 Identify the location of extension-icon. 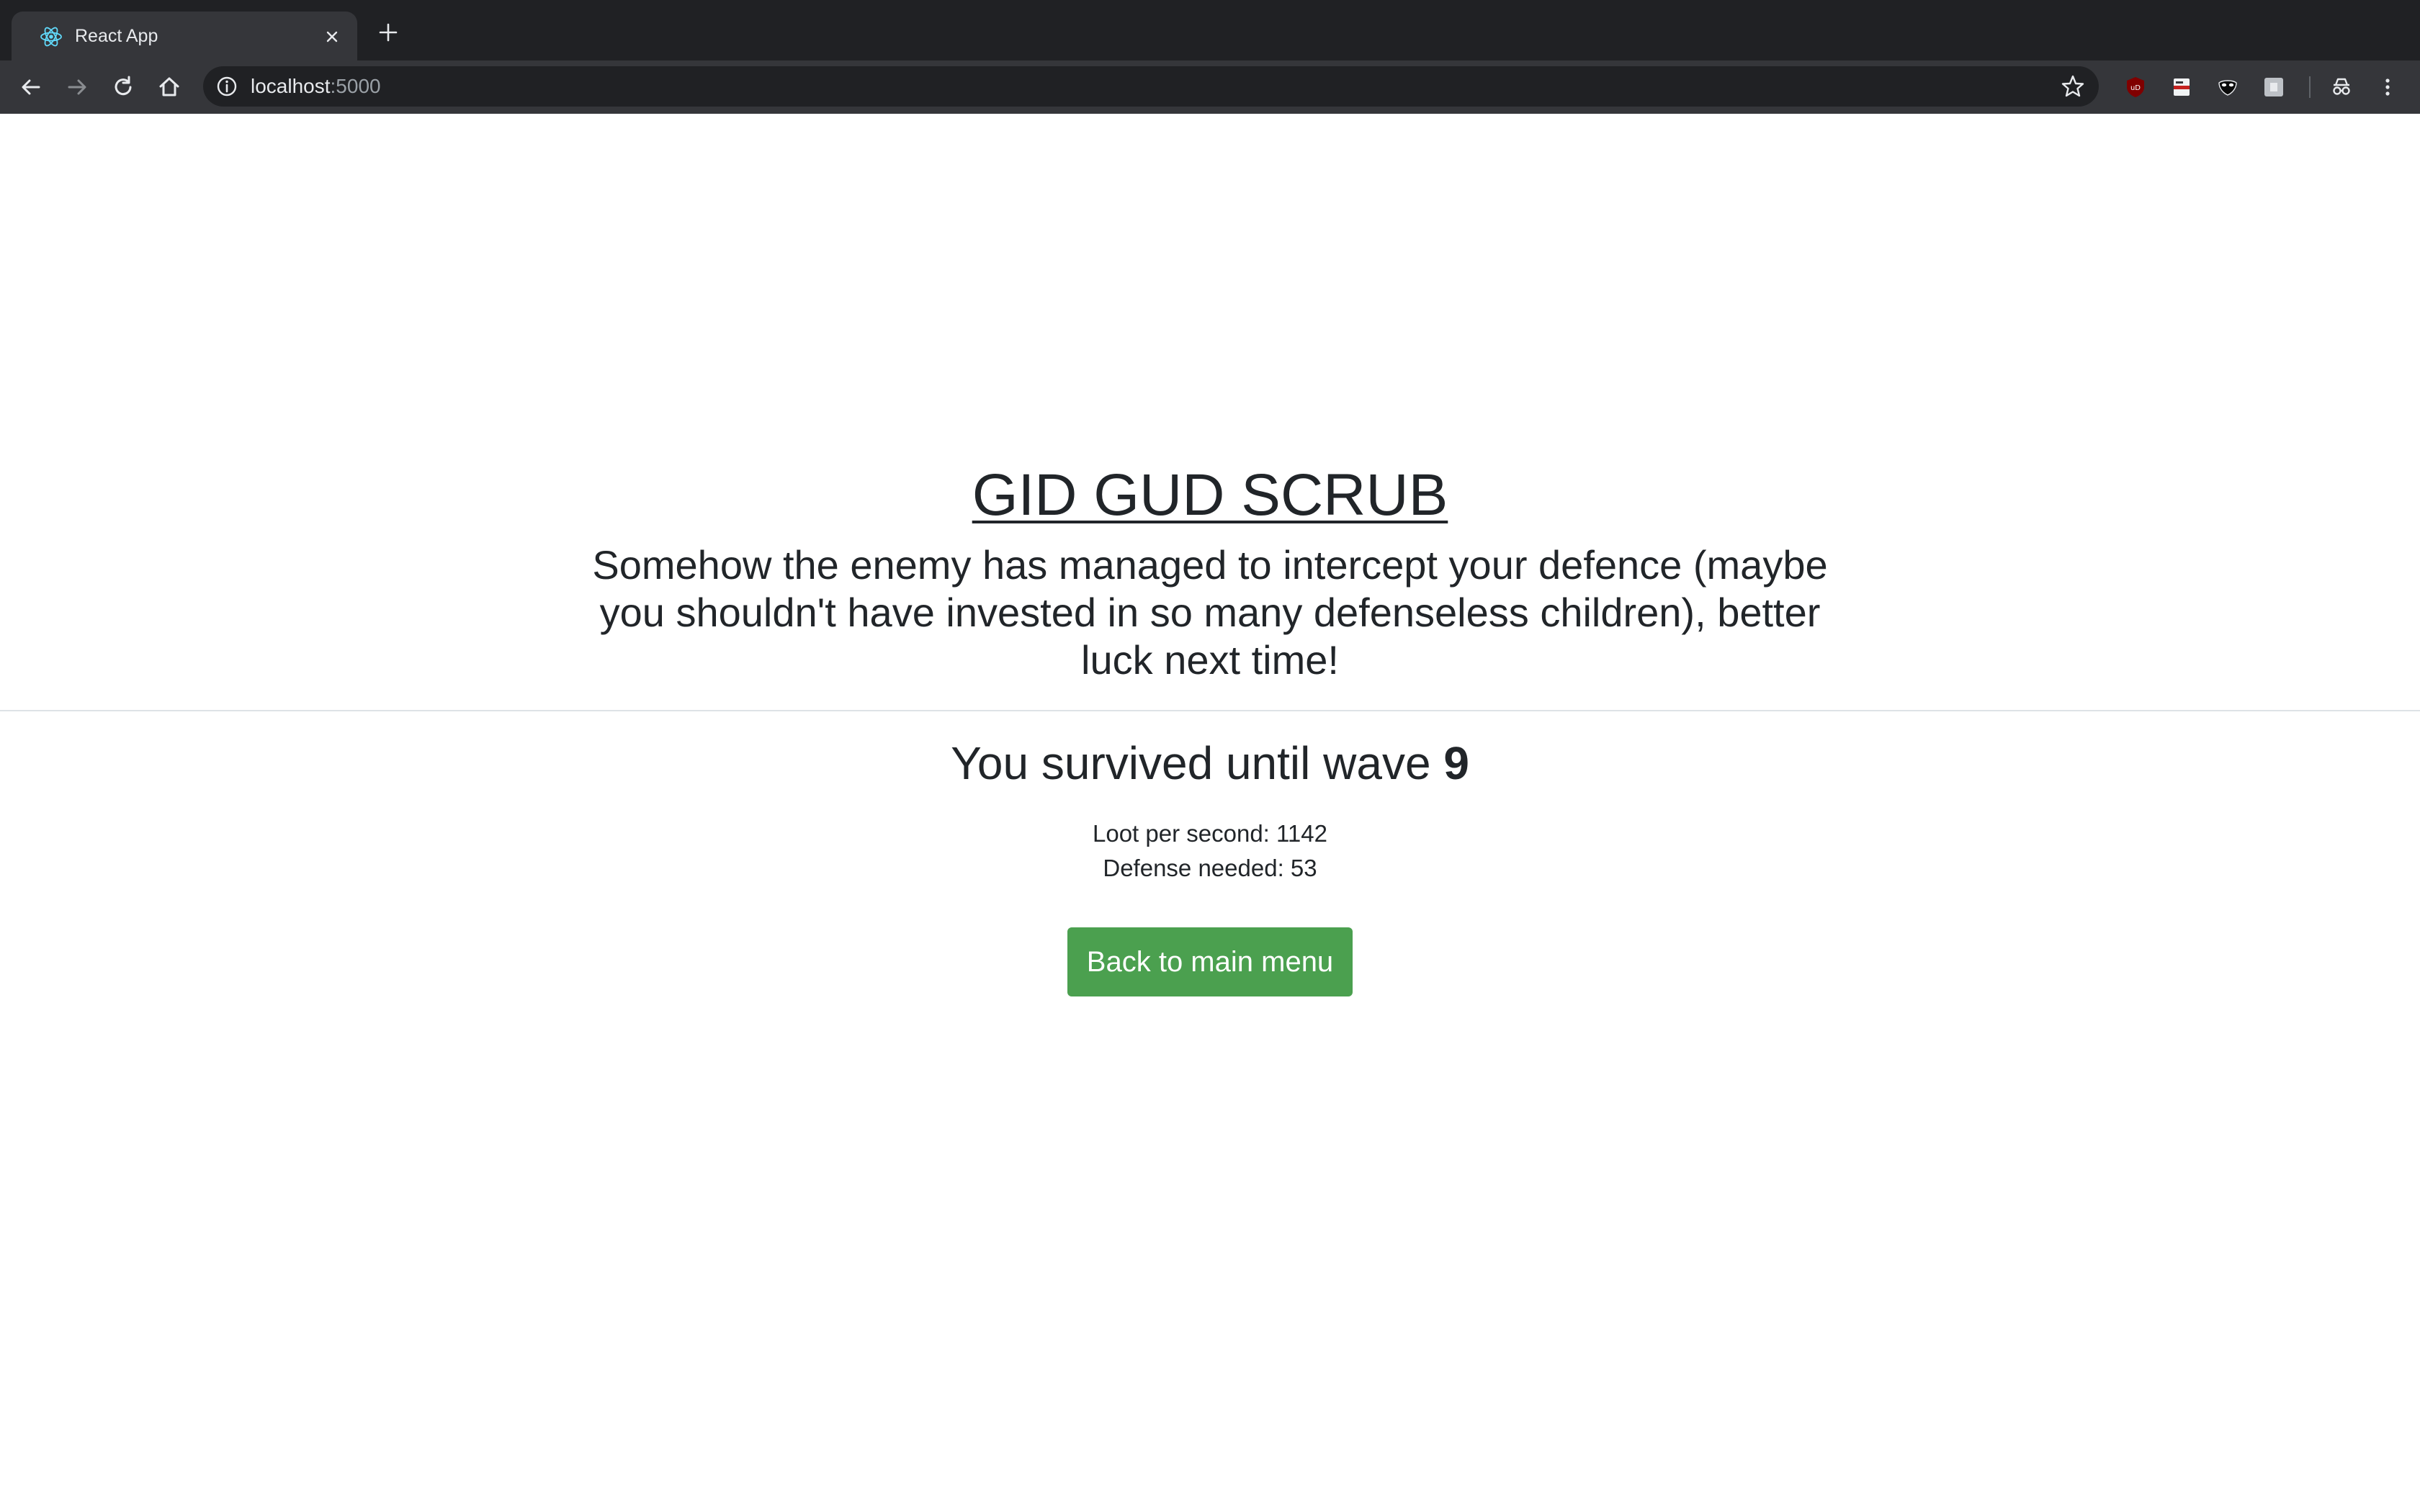
(2181, 87).